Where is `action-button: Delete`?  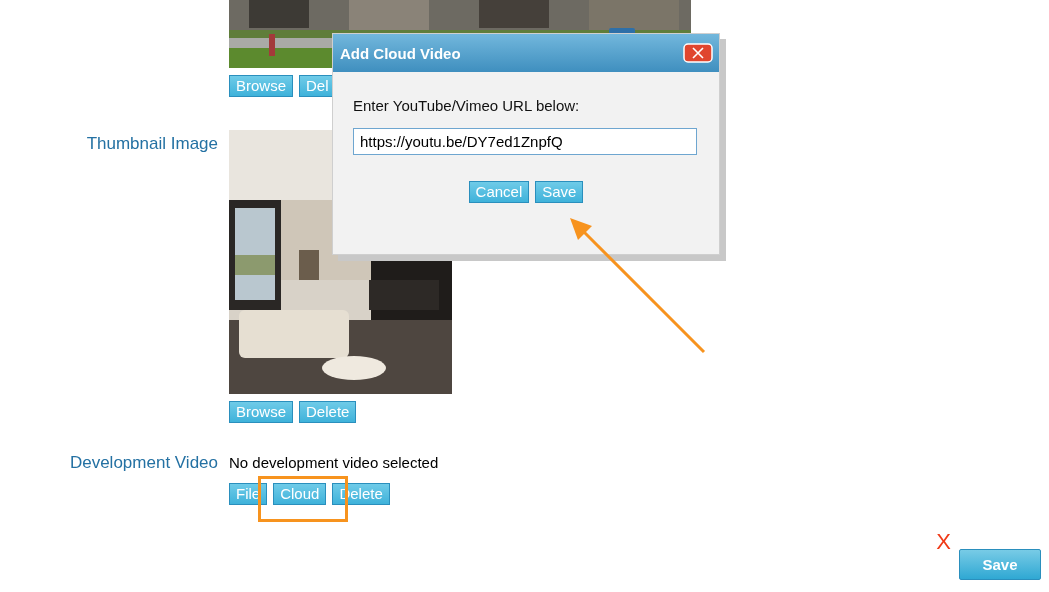
action-button: Delete is located at coordinates (328, 412).